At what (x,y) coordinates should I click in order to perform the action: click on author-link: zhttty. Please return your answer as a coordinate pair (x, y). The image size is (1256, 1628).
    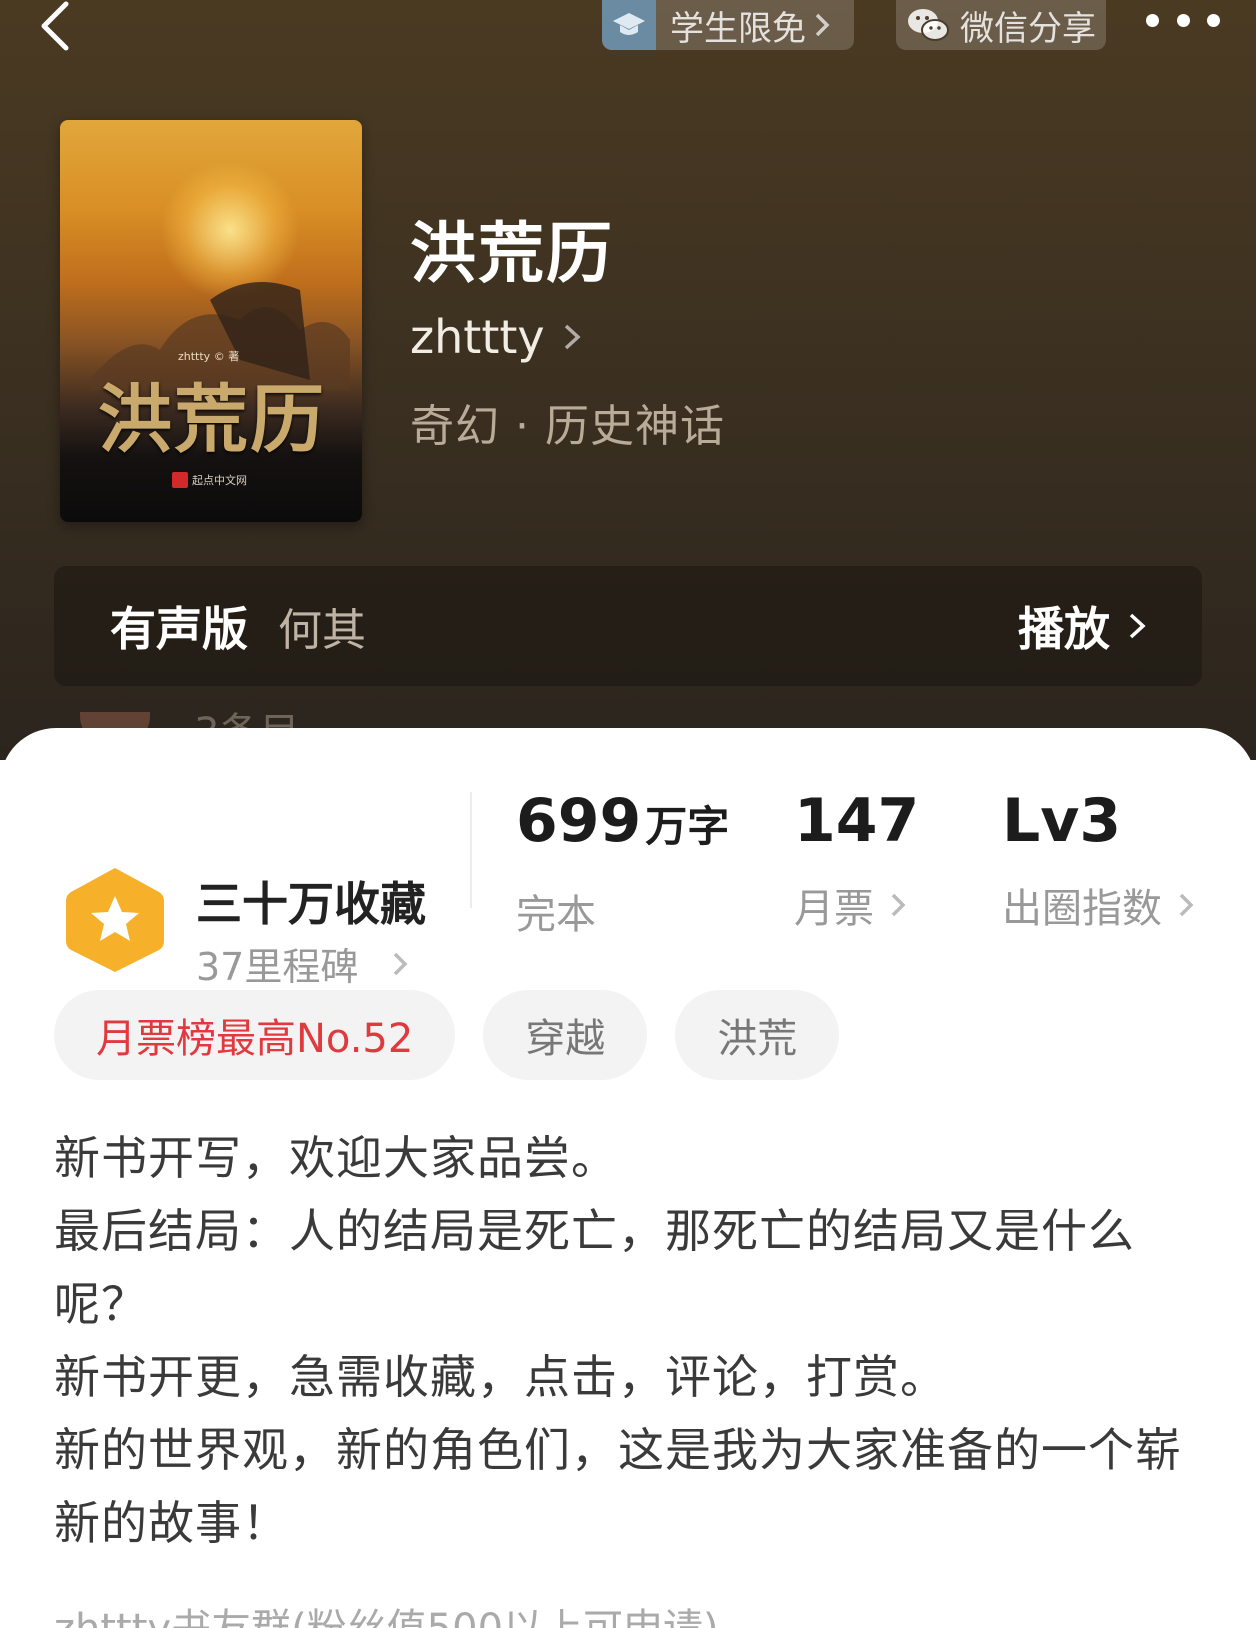
    Looking at the image, I should click on (495, 337).